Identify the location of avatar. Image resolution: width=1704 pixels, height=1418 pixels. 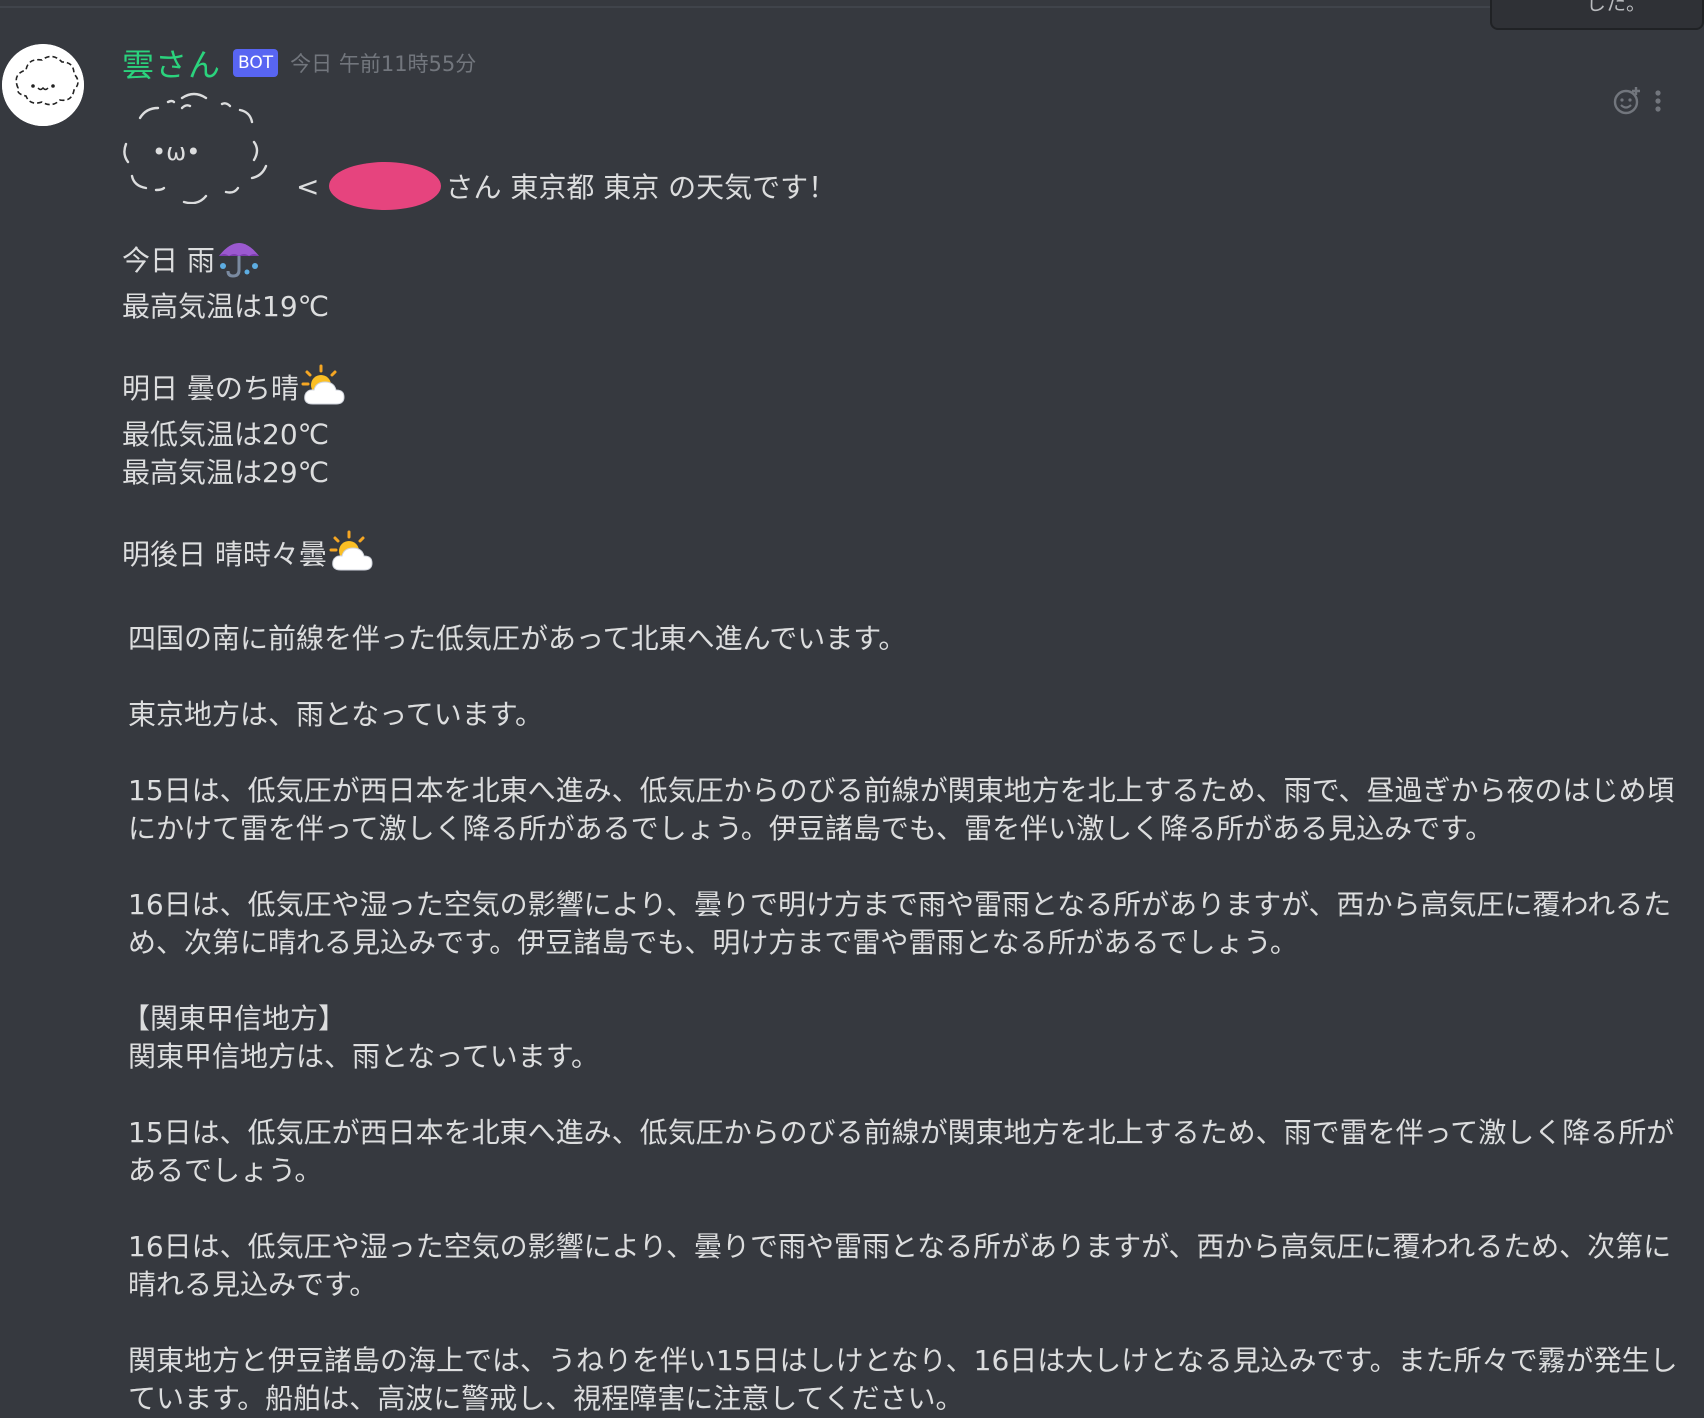
(43, 85).